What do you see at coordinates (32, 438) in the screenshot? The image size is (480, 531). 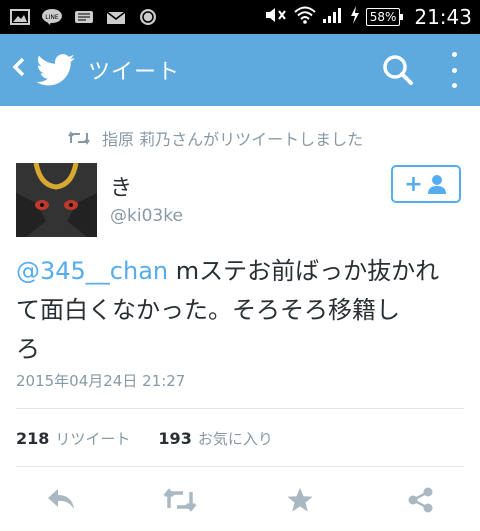 I see `retweet-count: 218` at bounding box center [32, 438].